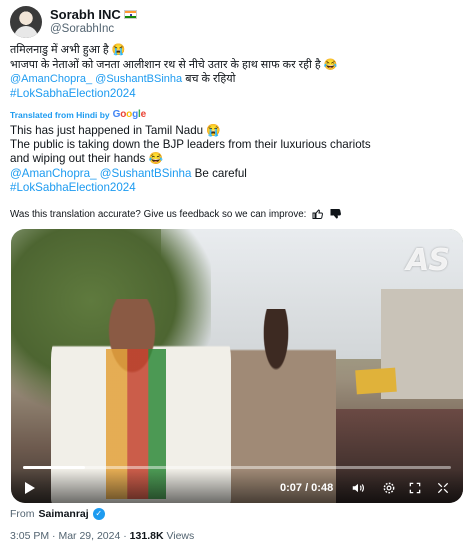 The width and height of the screenshot is (464, 549). What do you see at coordinates (389, 488) in the screenshot?
I see `settings-gear-icon` at bounding box center [389, 488].